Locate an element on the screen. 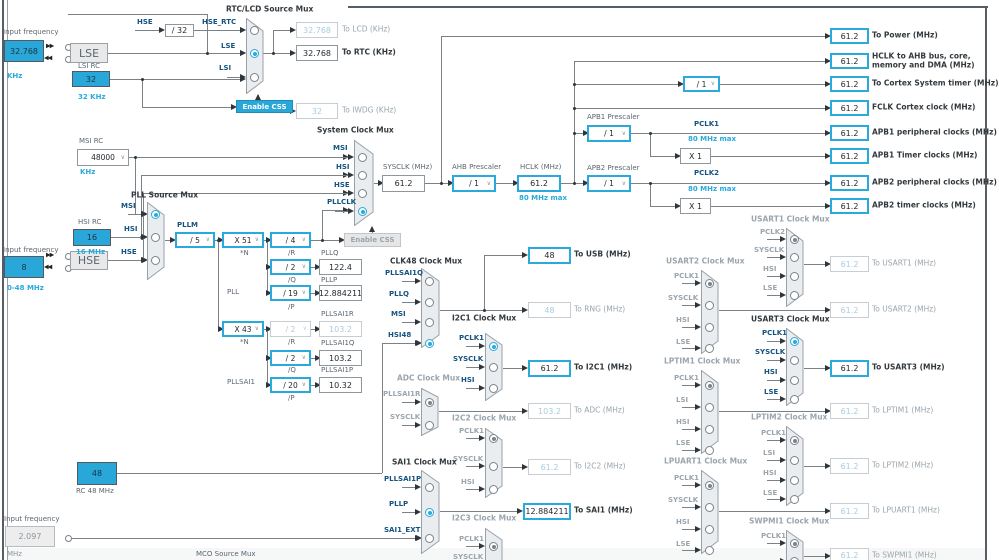 This screenshot has height=560, width=999. cortex-prescaler-select-value: / 1 is located at coordinates (701, 84).